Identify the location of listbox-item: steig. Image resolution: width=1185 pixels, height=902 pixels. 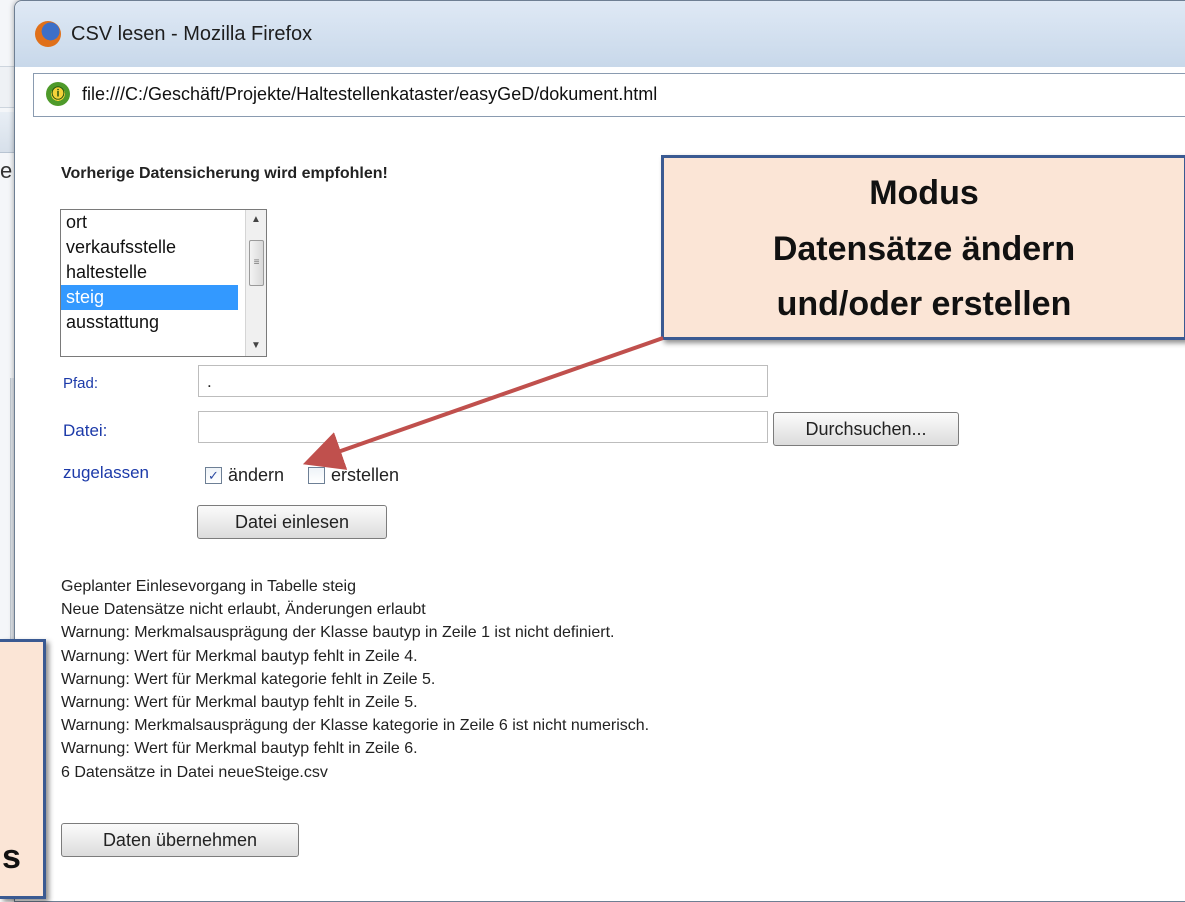
(149, 297).